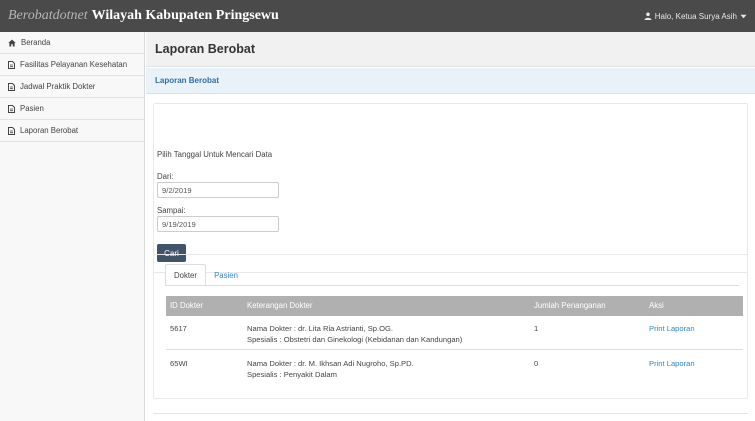 This screenshot has height=421, width=755. Describe the element at coordinates (656, 305) in the screenshot. I see `column-header-aksi: Aksi` at that location.